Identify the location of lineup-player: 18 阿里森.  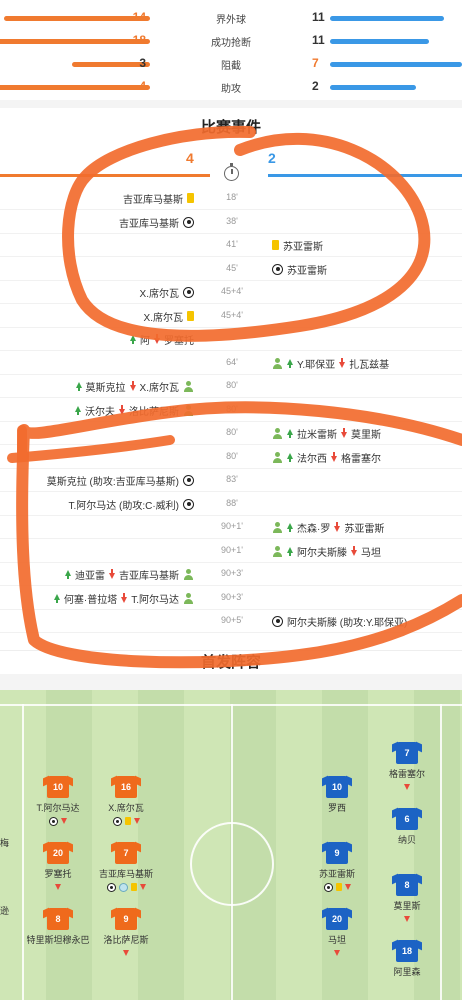
(407, 965).